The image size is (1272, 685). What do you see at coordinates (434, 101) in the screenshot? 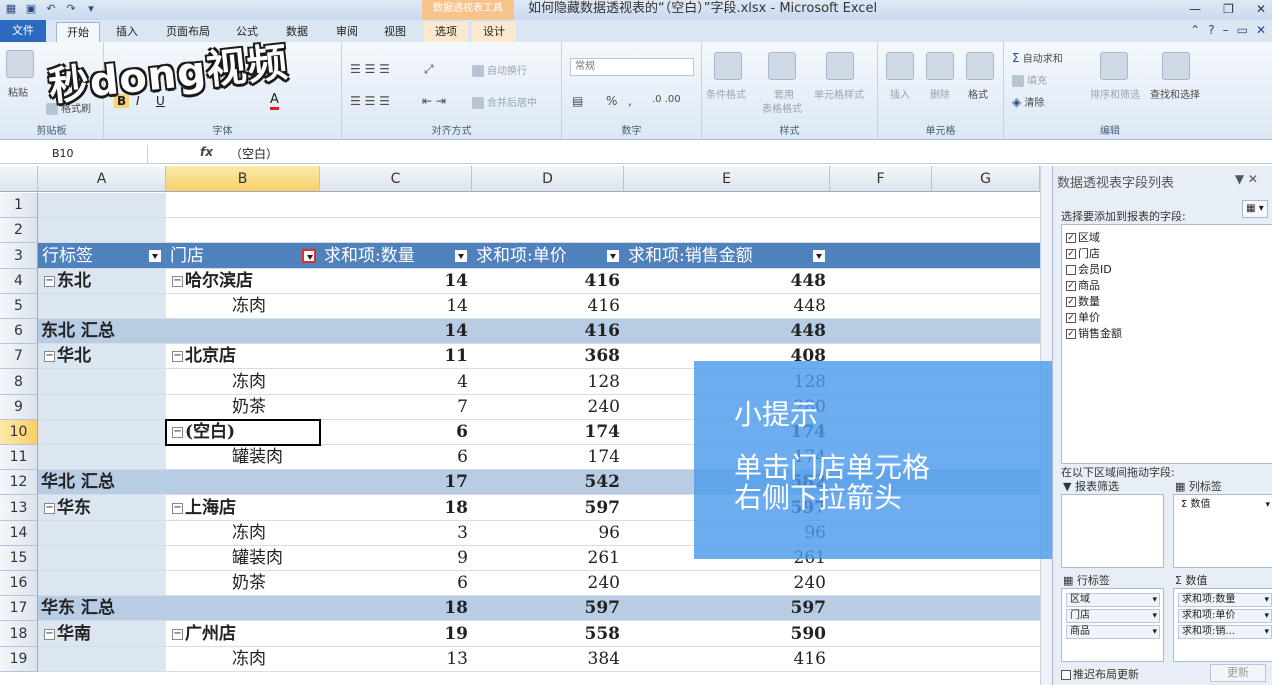
I see `indent-icon: ⇤ ⇥` at bounding box center [434, 101].